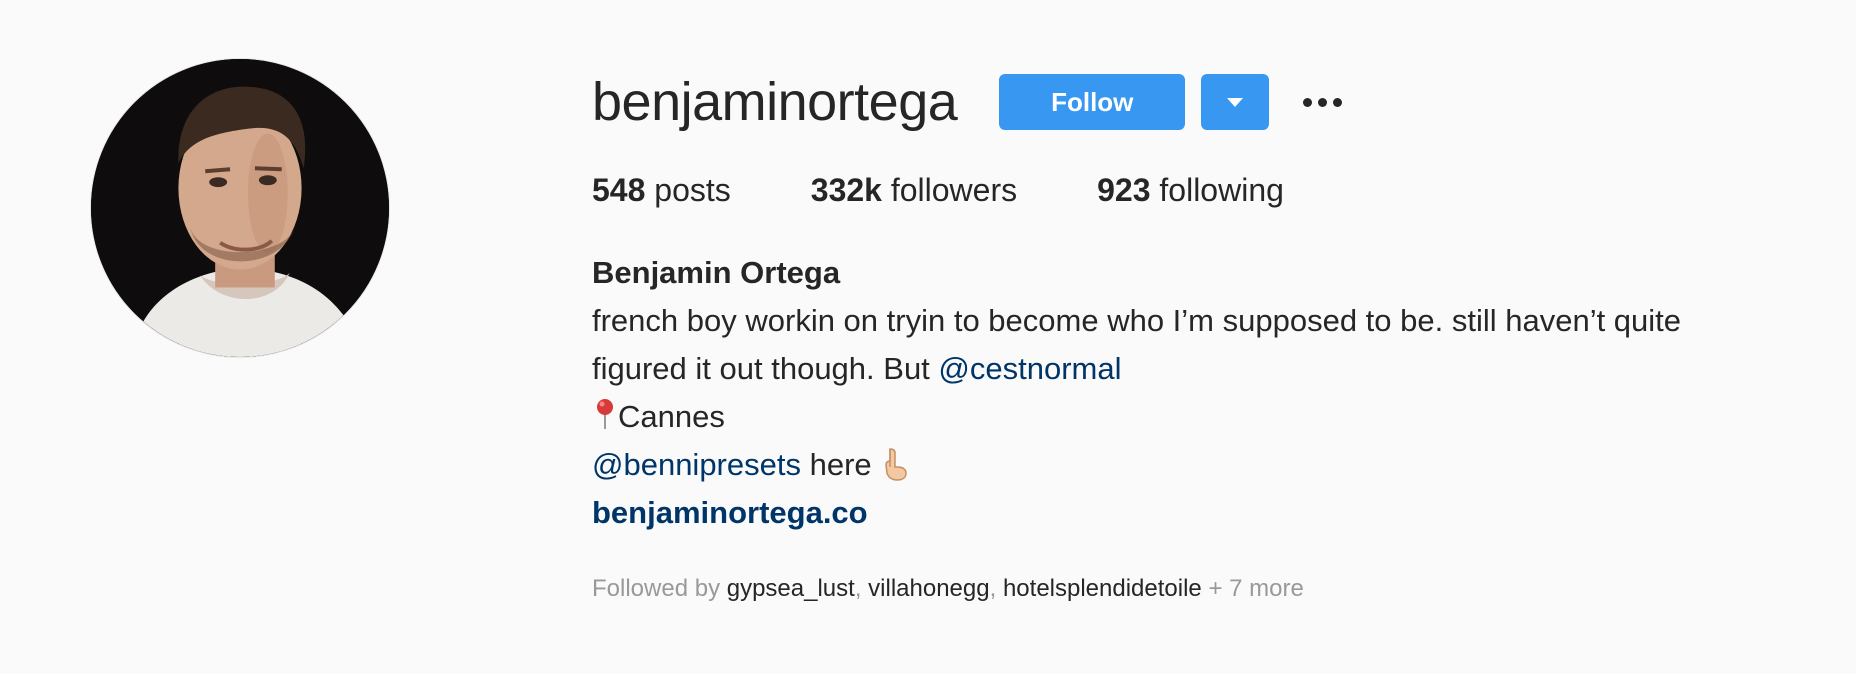  I want to click on bio-line-2: figured it out though. But @cestnormal, so click(857, 368).